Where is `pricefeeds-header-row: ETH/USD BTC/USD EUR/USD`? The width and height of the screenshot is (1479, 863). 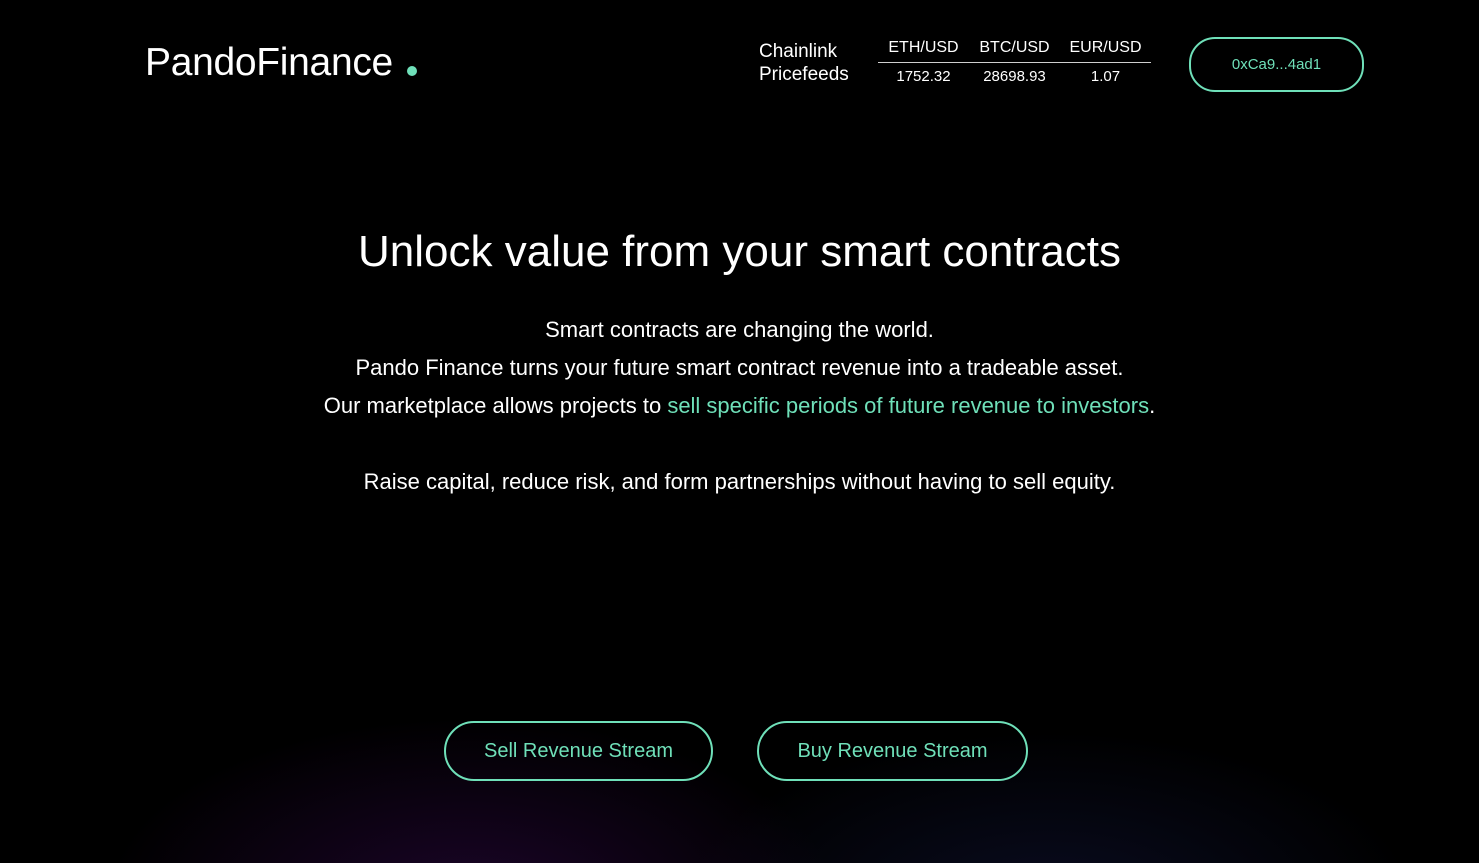
pricefeeds-header-row: ETH/USD BTC/USD EUR/USD is located at coordinates (1014, 50).